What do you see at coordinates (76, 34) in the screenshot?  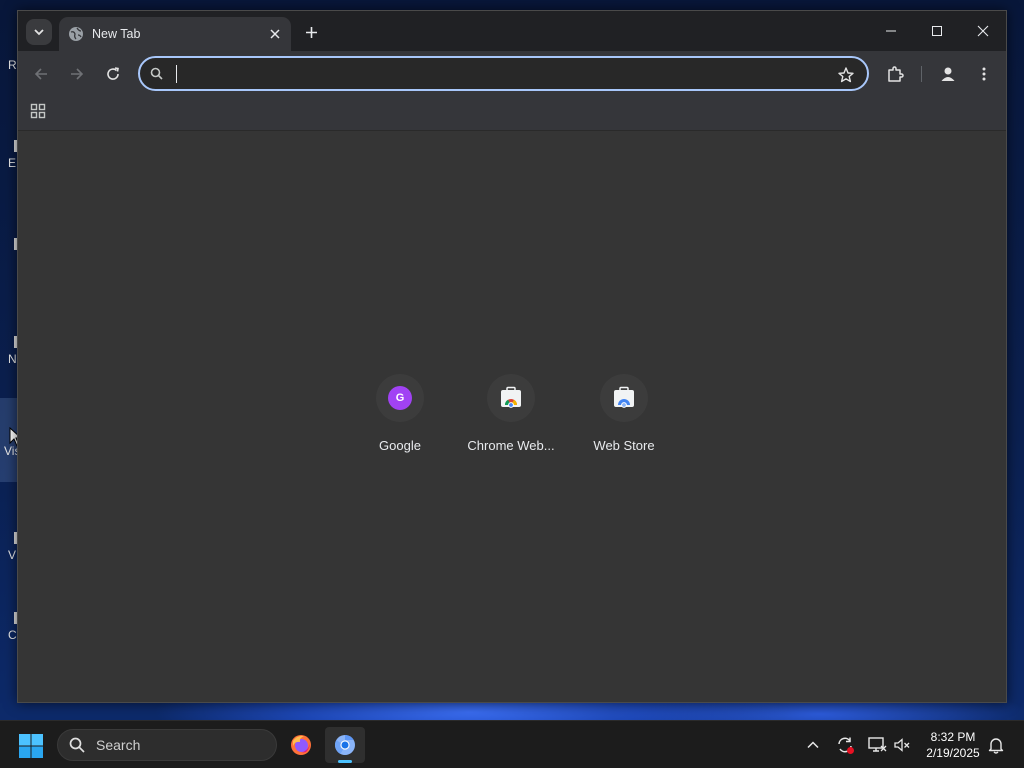 I see `globe-icon` at bounding box center [76, 34].